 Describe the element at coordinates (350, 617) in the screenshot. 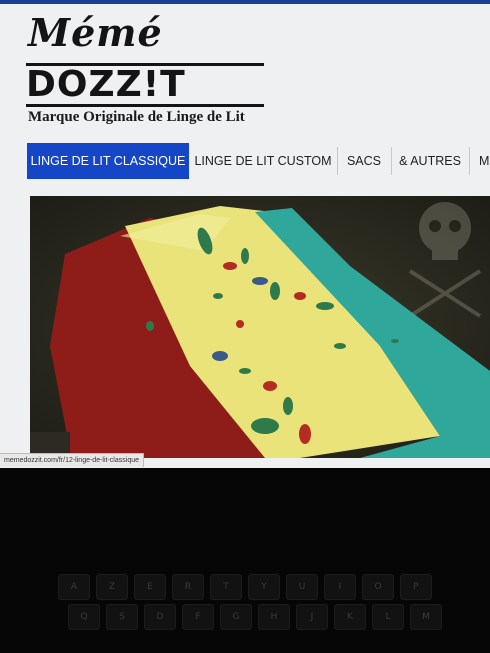

I see `keyboard-key: K` at that location.